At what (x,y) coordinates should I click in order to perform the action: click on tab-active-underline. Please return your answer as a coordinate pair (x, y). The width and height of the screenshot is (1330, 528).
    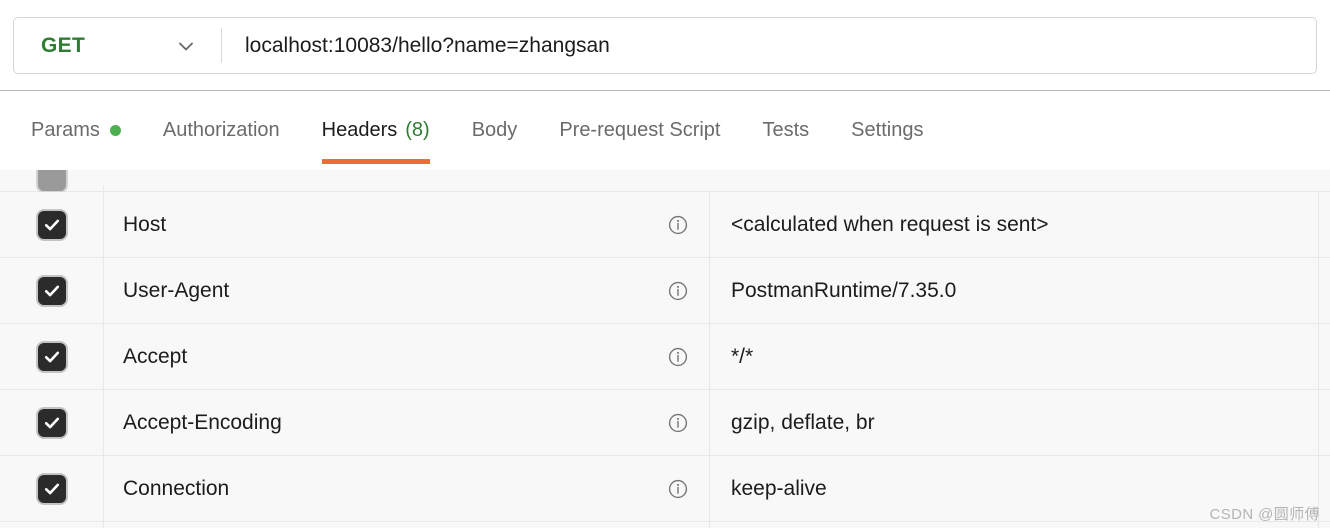
    Looking at the image, I should click on (375, 161).